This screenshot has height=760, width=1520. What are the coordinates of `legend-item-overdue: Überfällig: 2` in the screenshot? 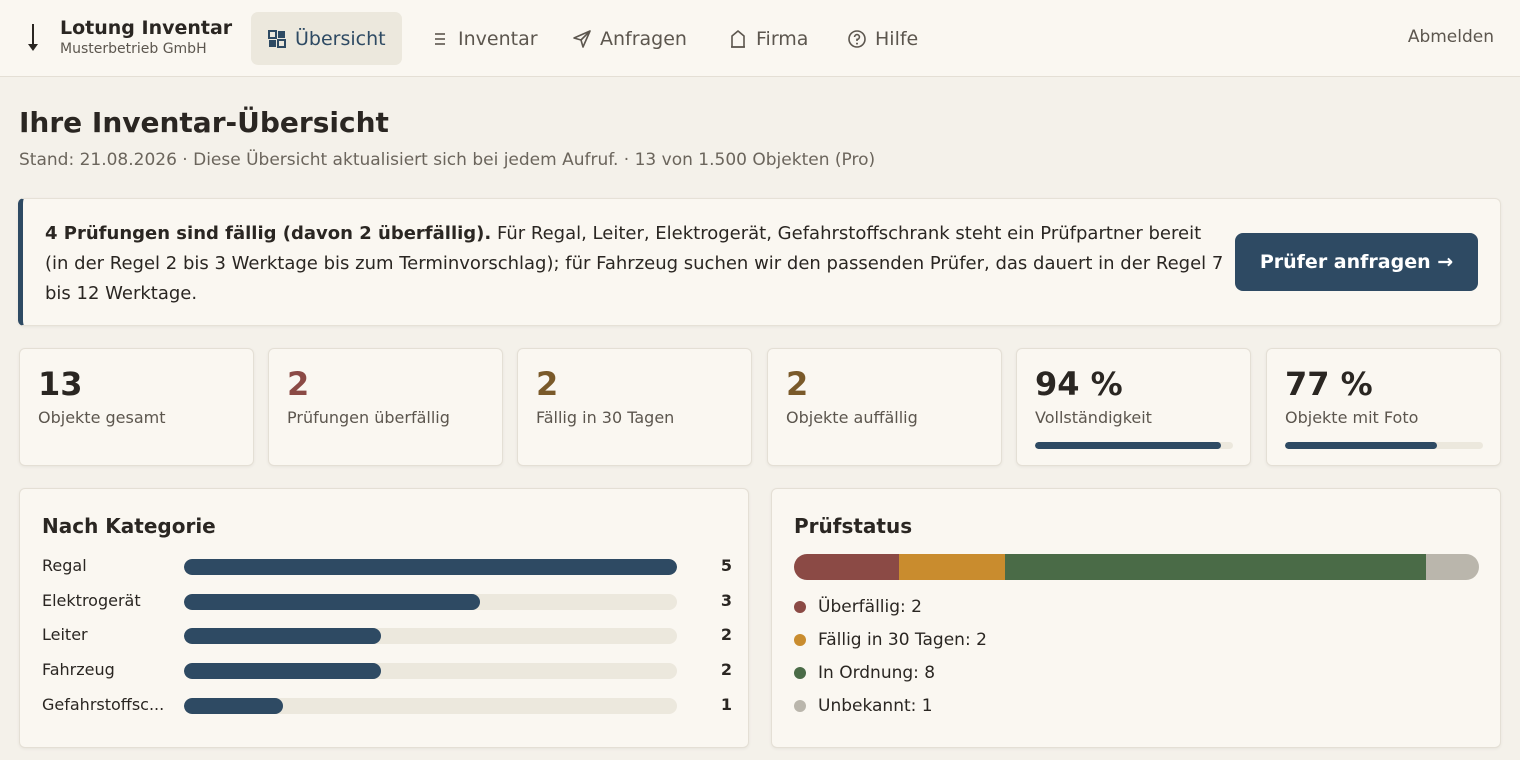 It's located at (858, 607).